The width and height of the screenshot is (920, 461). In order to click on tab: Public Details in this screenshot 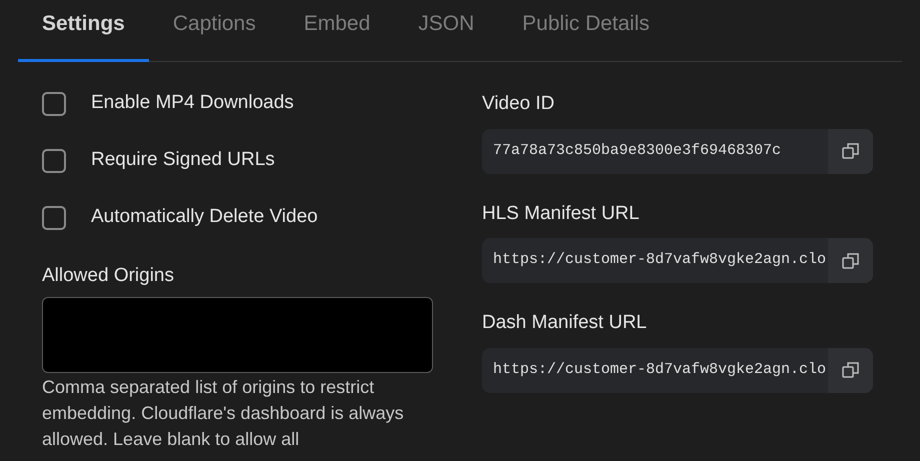, I will do `click(586, 31)`.